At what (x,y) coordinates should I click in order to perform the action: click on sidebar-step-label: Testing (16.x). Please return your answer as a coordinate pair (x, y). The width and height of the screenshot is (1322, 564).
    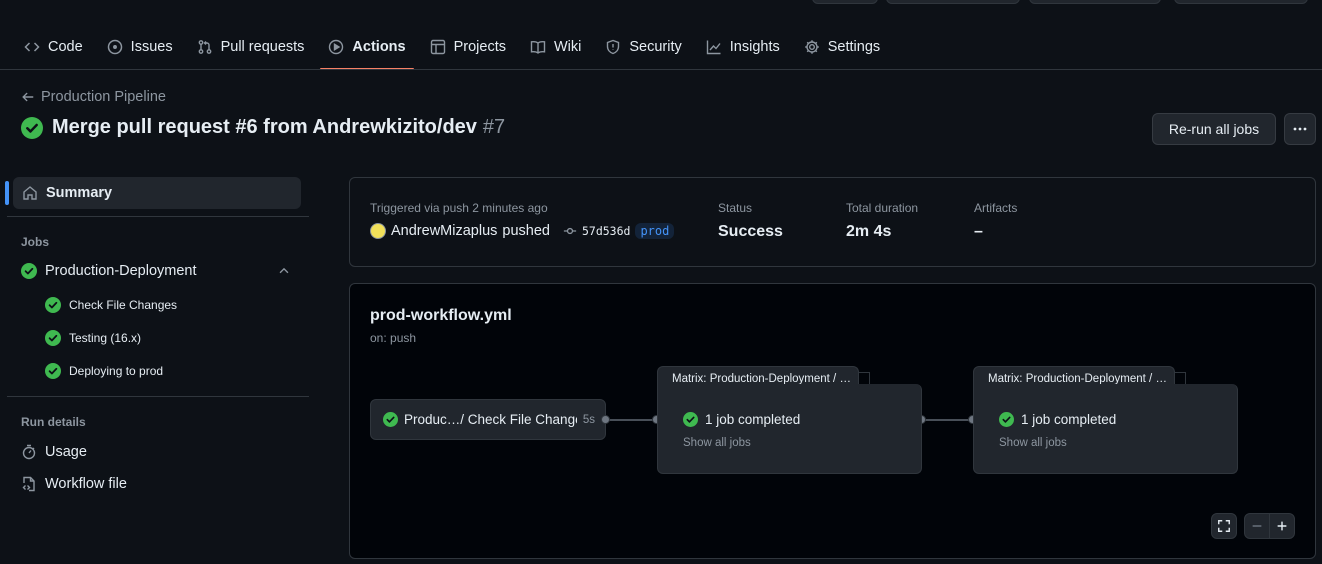
    Looking at the image, I should click on (105, 338).